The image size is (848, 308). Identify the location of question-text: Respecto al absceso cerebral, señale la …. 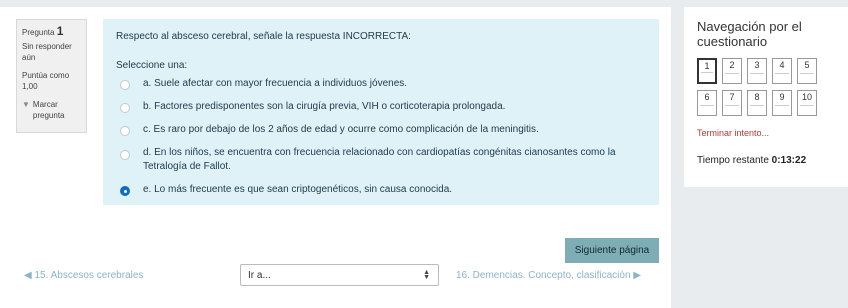
(263, 36).